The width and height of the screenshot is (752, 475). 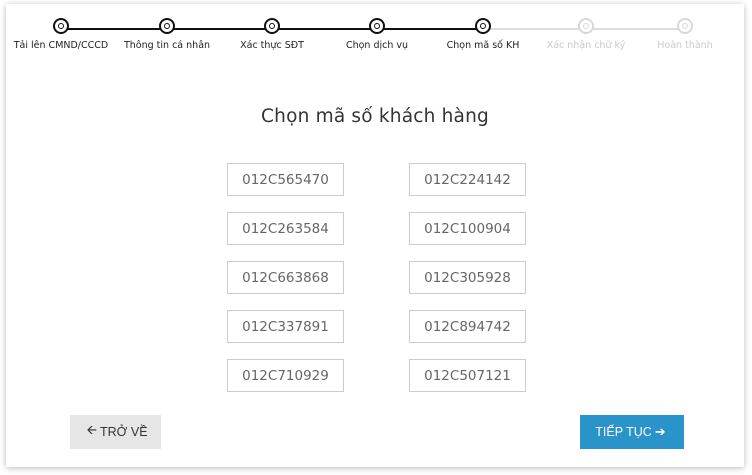 What do you see at coordinates (685, 35) in the screenshot?
I see `step-complete: Hoàn thành` at bounding box center [685, 35].